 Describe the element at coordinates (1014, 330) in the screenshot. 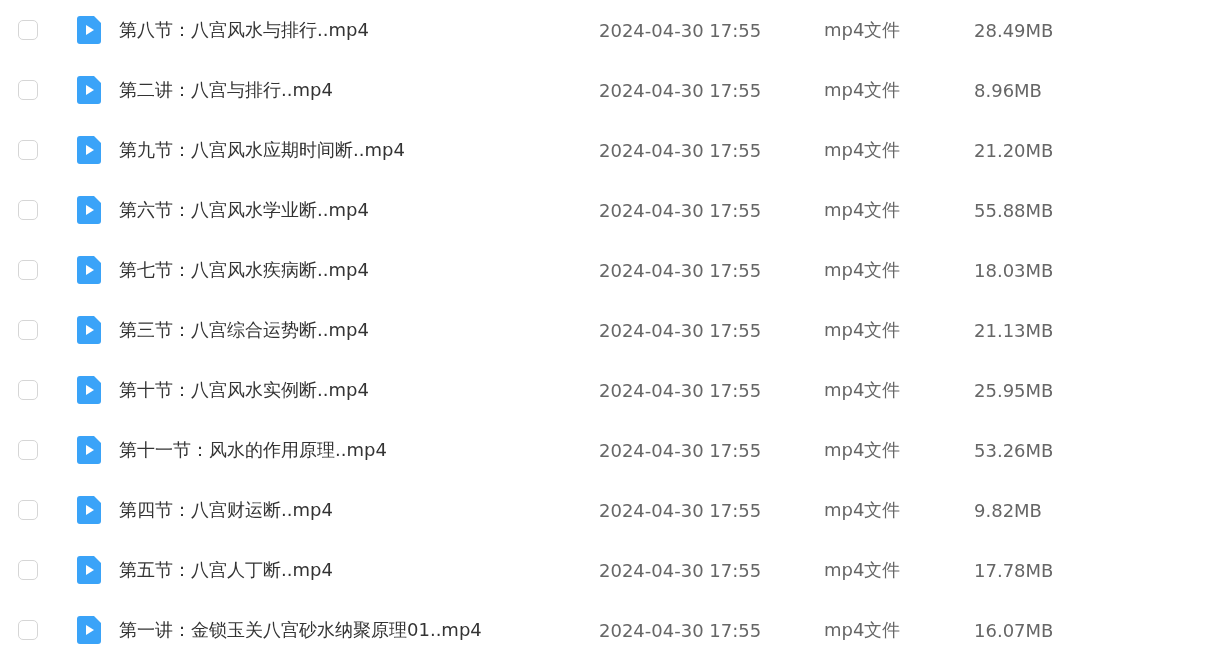

I see `file-size: 21.13MB` at that location.